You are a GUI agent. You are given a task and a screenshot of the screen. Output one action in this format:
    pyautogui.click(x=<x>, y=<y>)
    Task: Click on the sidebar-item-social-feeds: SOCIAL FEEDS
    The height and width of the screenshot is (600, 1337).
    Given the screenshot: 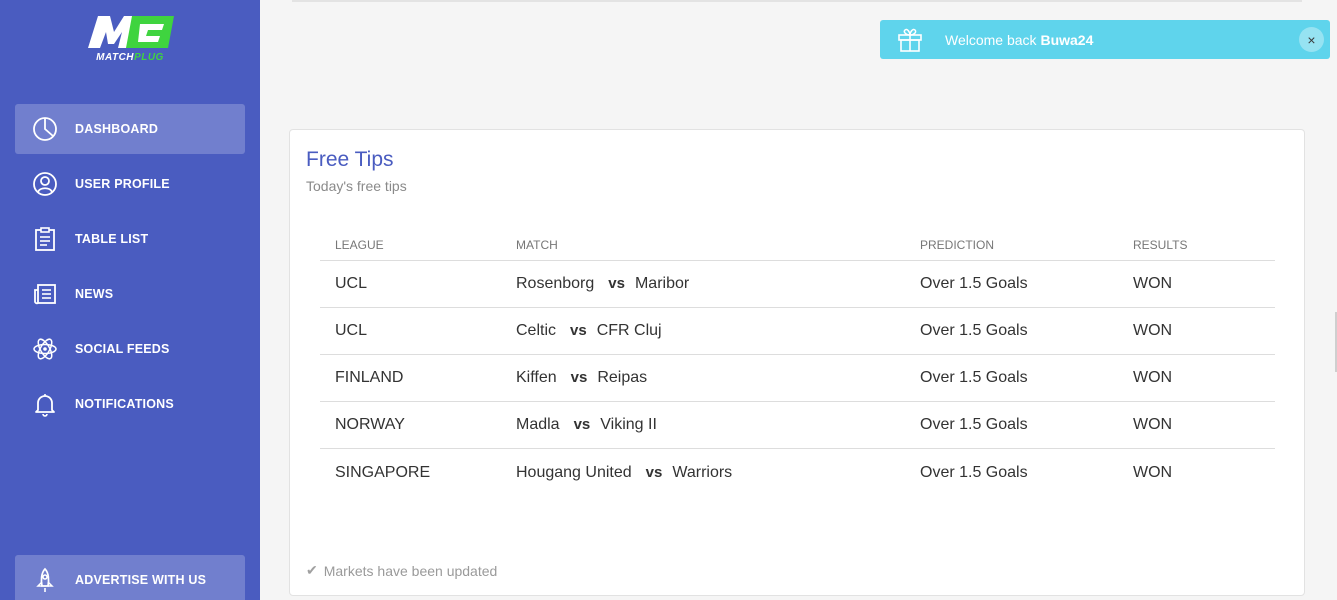 What is the action you would take?
    pyautogui.click(x=130, y=349)
    